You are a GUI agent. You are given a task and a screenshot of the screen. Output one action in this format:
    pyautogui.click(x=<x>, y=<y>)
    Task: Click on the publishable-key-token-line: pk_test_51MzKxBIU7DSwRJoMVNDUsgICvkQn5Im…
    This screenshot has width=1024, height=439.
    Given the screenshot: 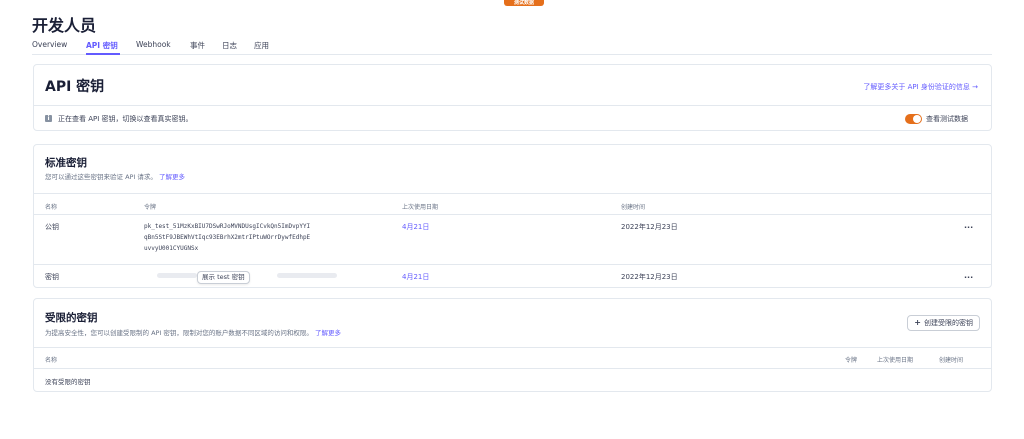 What is the action you would take?
    pyautogui.click(x=227, y=226)
    